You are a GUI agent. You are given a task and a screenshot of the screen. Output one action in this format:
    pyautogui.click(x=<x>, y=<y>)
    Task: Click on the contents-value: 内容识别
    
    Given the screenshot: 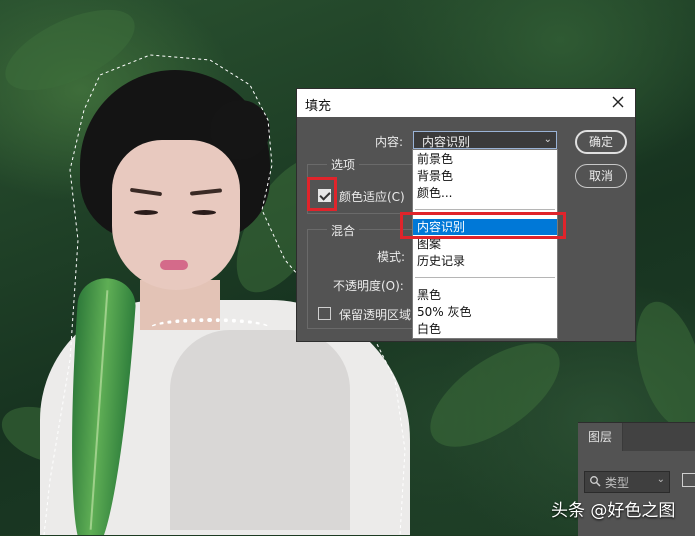 What is the action you would take?
    pyautogui.click(x=446, y=142)
    